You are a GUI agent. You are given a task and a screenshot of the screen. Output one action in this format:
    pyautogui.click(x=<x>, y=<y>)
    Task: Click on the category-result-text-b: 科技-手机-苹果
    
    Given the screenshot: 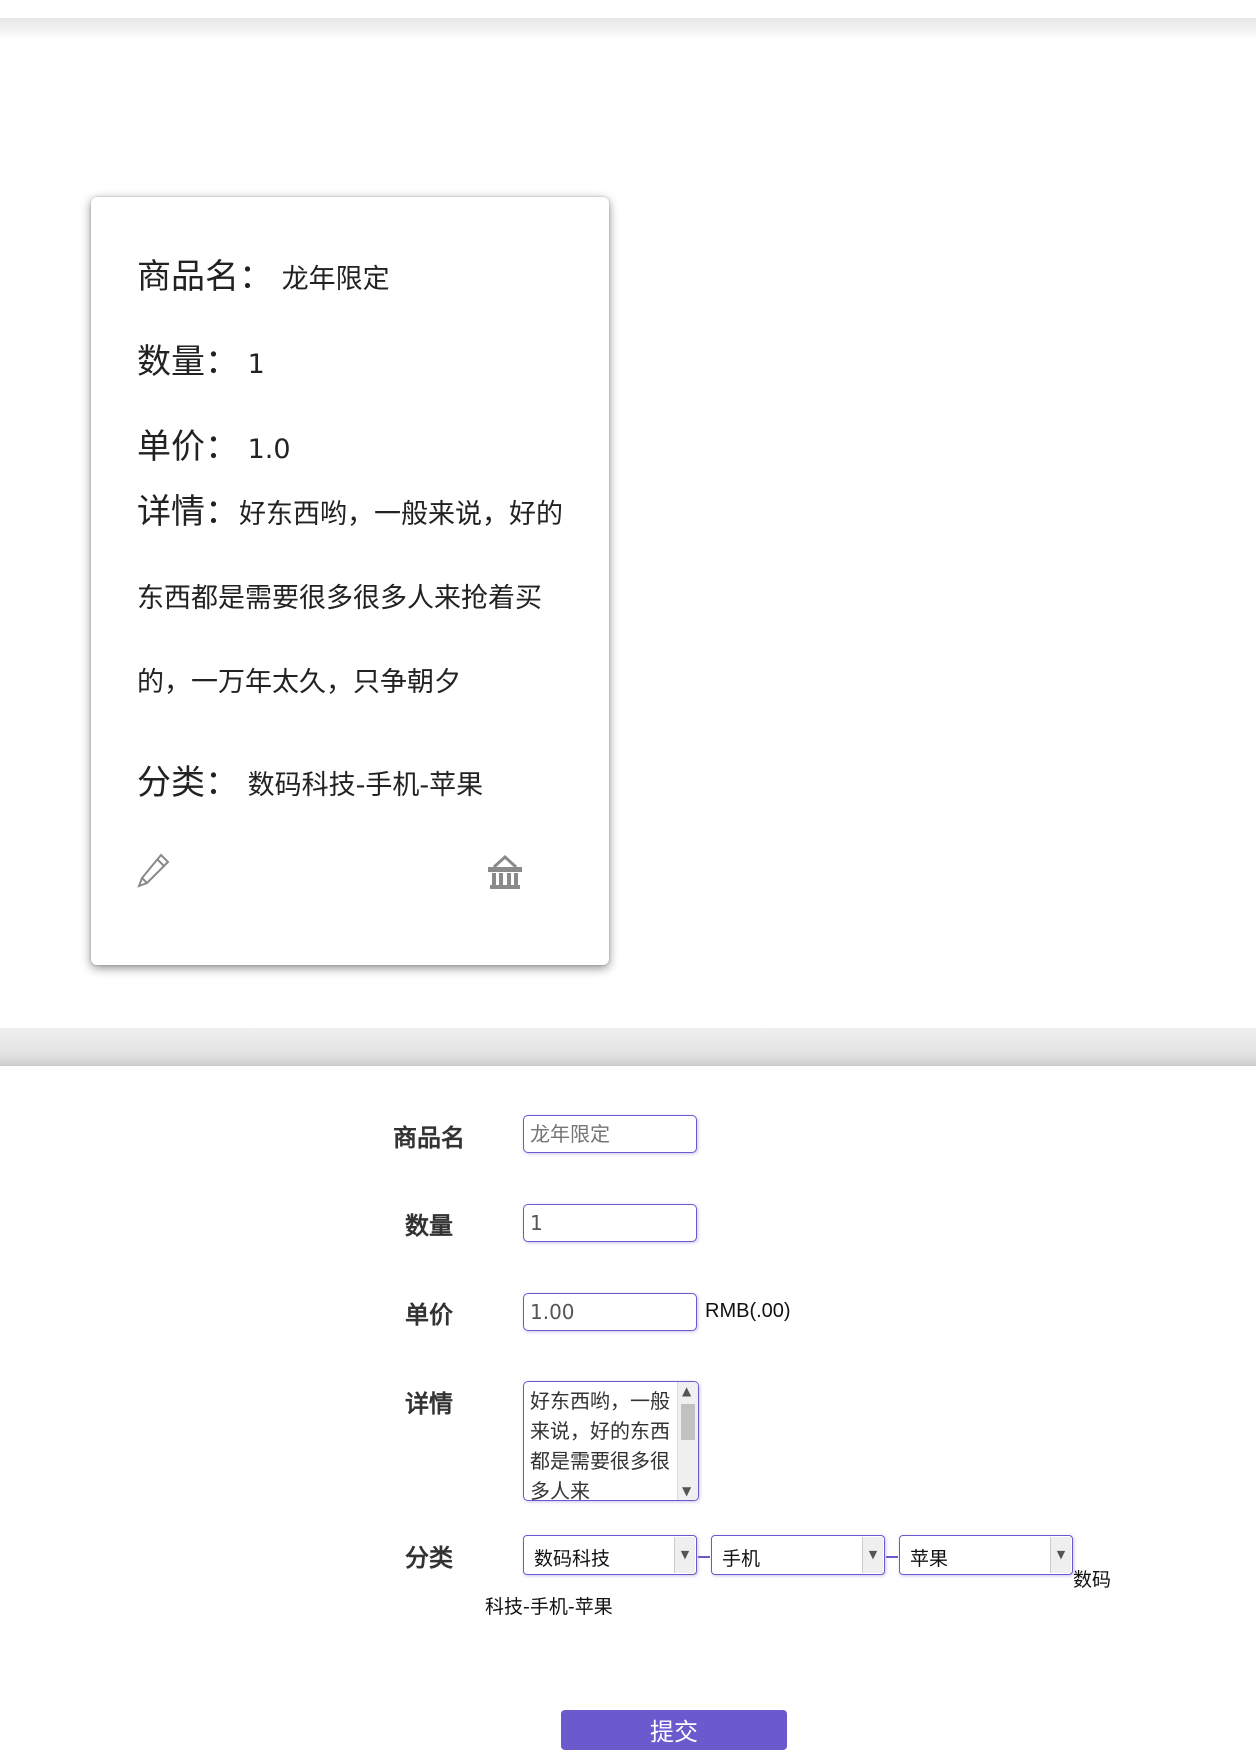 What is the action you would take?
    pyautogui.click(x=549, y=1607)
    